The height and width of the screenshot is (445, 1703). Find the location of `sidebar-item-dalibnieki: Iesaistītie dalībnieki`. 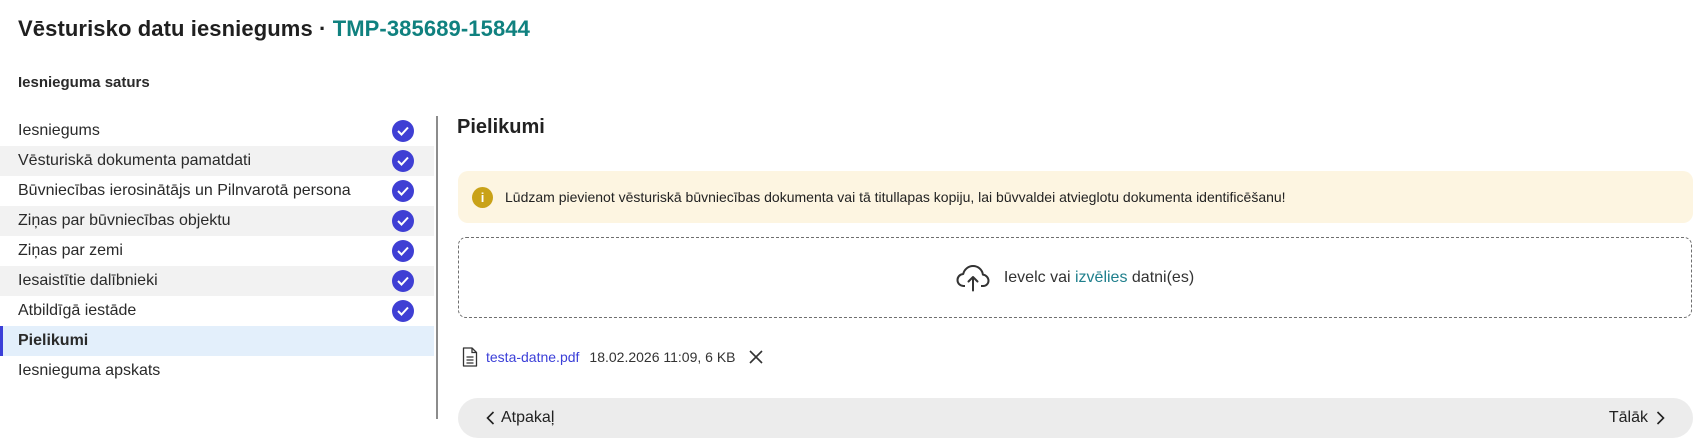

sidebar-item-dalibnieki: Iesaistītie dalībnieki is located at coordinates (217, 281).